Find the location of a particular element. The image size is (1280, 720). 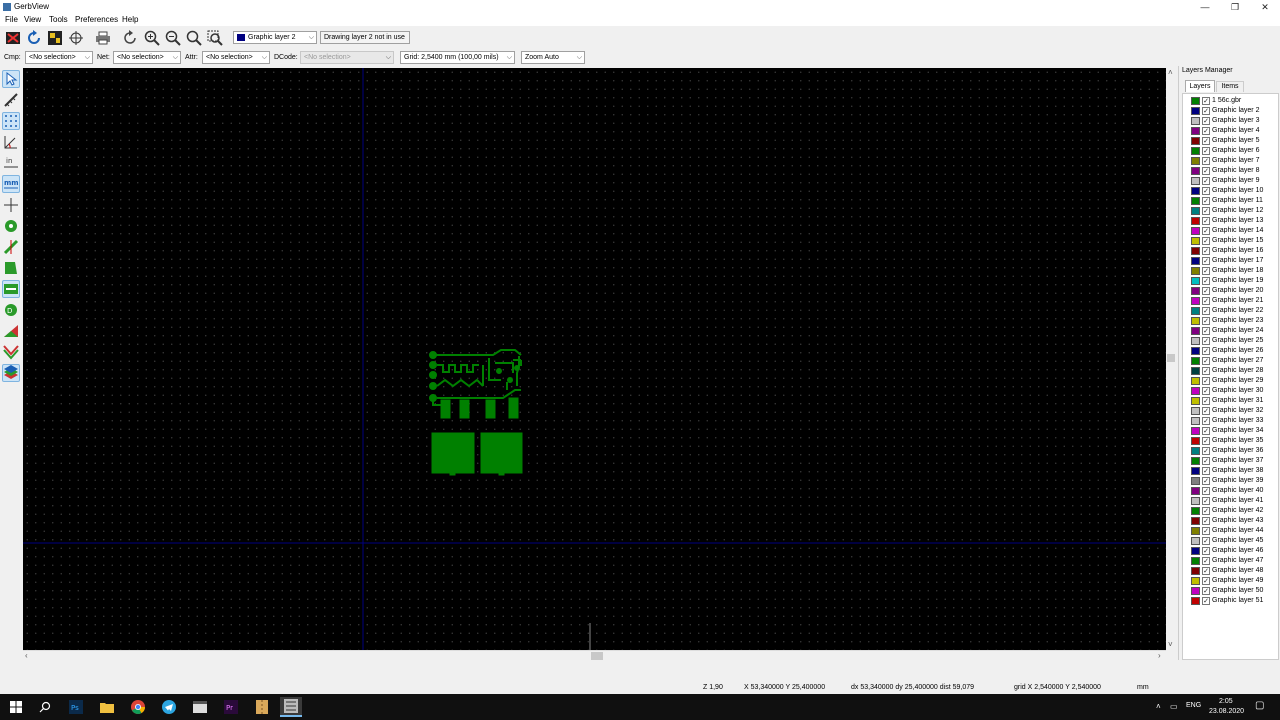

layer-row: ✓ Graphic layer 27 is located at coordinates (1234, 361).